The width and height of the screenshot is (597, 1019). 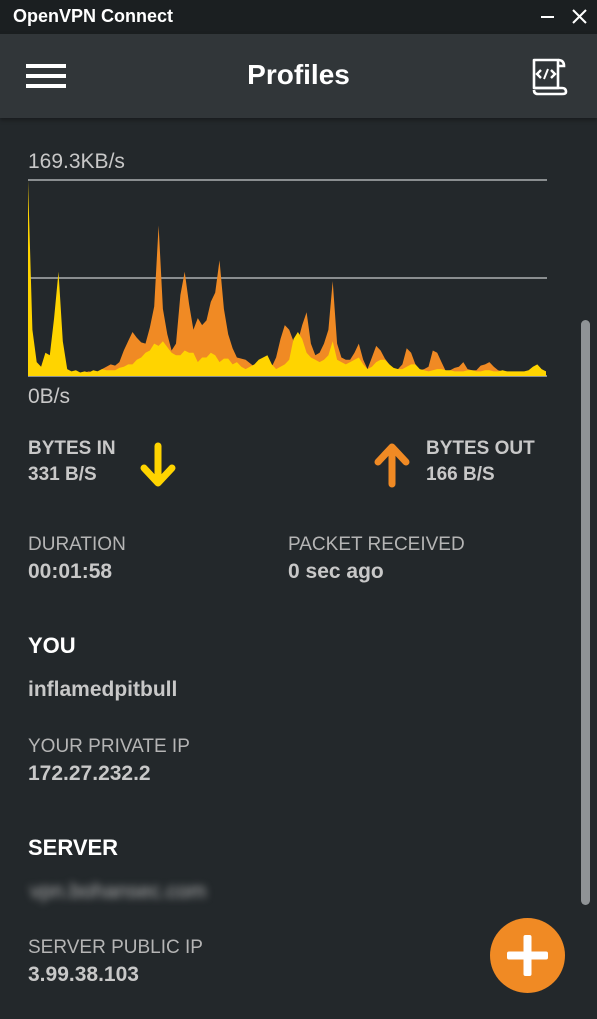 I want to click on close-icon, so click(x=579, y=16).